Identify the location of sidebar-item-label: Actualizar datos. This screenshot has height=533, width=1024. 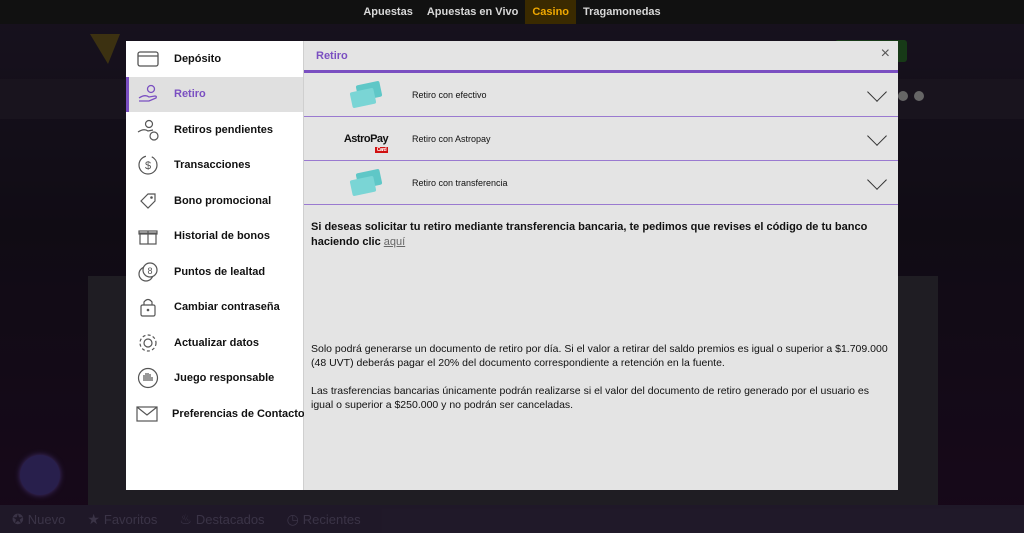
(216, 342).